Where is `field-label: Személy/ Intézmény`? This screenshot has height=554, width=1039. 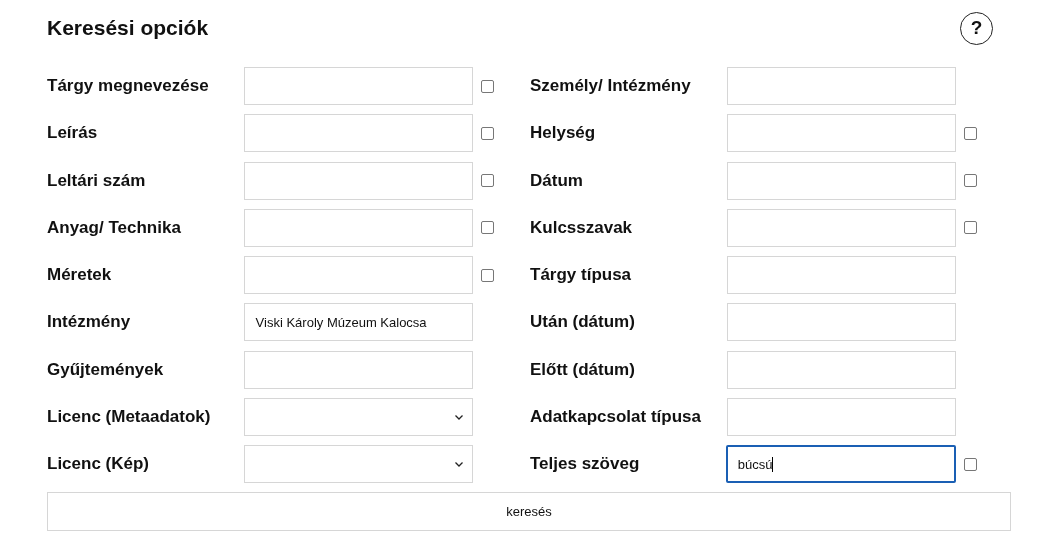
field-label: Személy/ Intézmény is located at coordinates (611, 86).